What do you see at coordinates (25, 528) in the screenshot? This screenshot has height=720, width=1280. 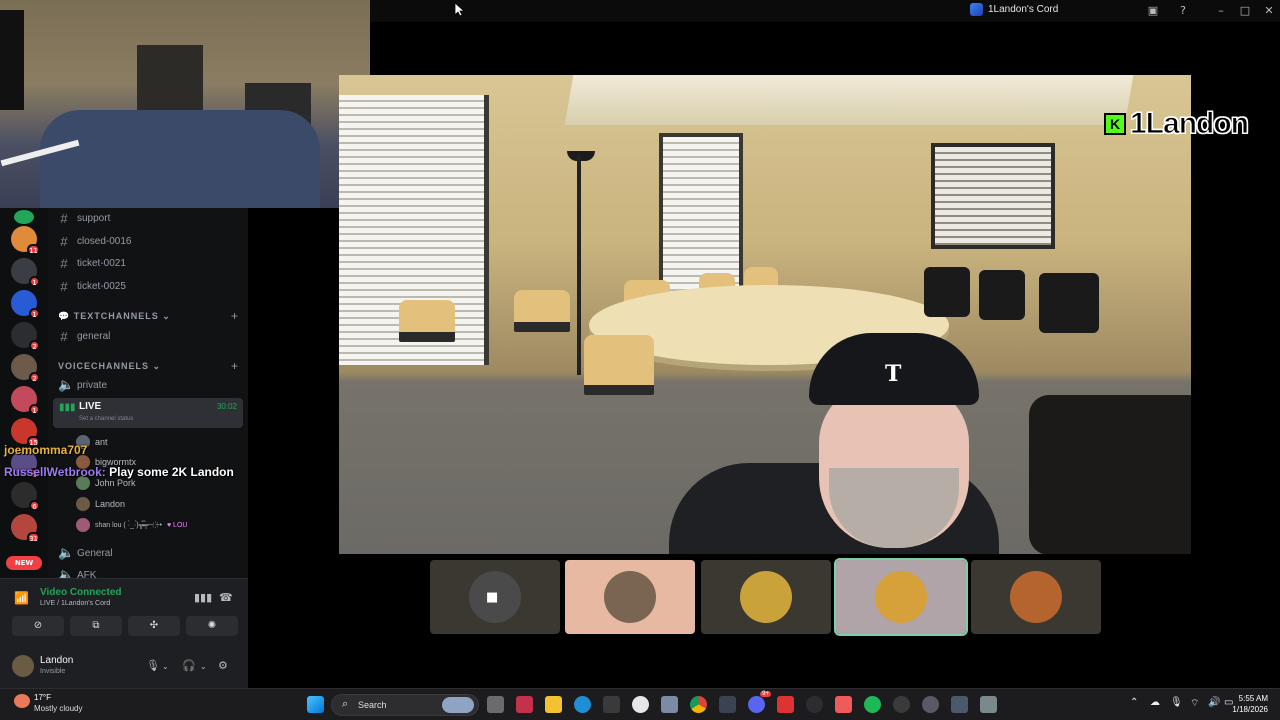 I see `server-icon: 31` at bounding box center [25, 528].